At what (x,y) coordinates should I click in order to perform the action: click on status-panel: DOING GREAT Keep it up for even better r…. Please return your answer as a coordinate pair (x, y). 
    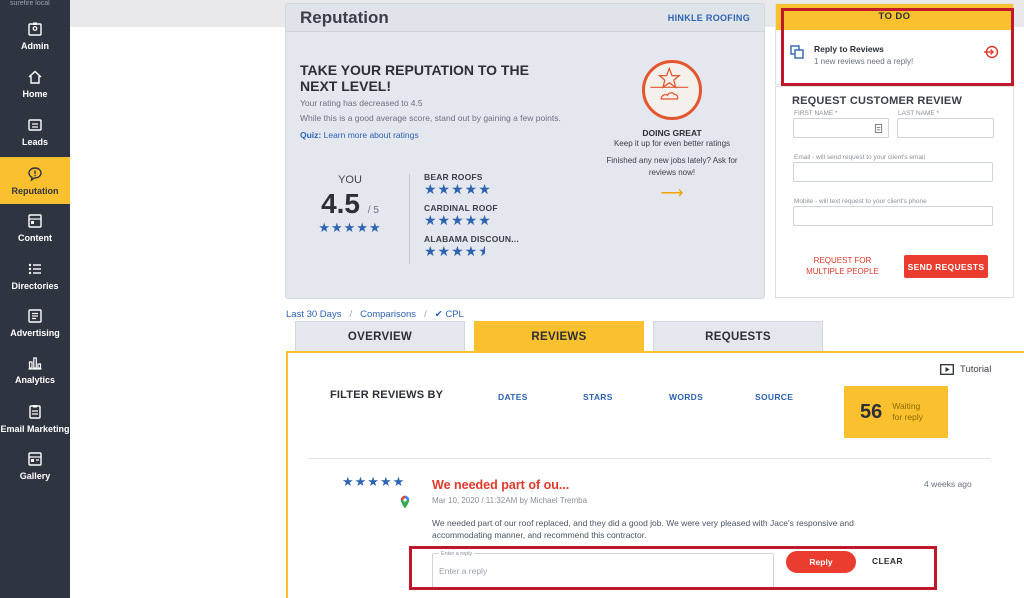
    Looking at the image, I should click on (672, 131).